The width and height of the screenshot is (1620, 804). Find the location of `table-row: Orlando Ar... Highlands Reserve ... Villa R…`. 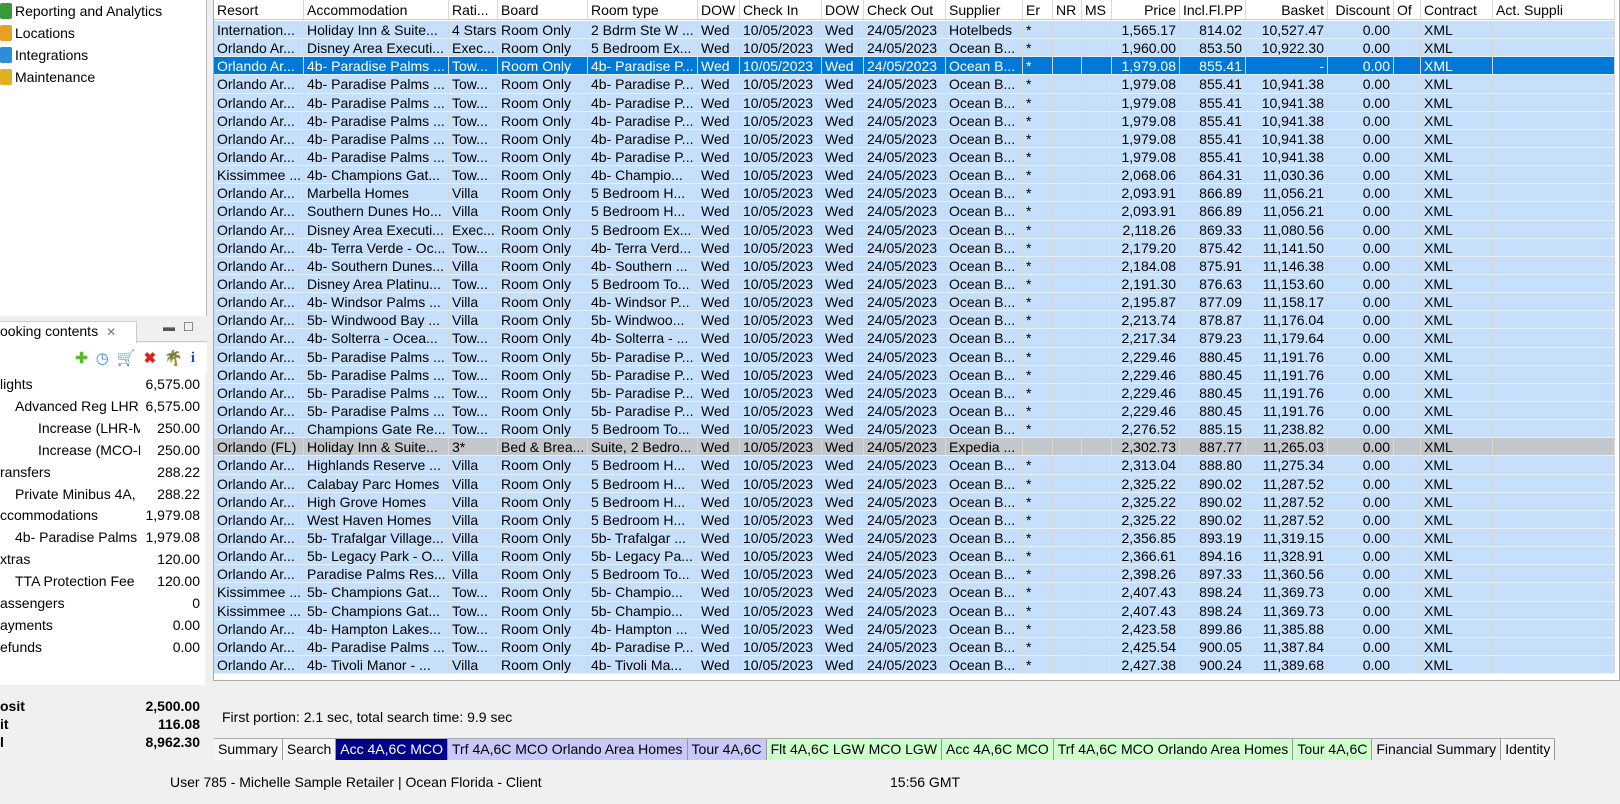

table-row: Orlando Ar... Highlands Reserve ... Villa R… is located at coordinates (914, 465).